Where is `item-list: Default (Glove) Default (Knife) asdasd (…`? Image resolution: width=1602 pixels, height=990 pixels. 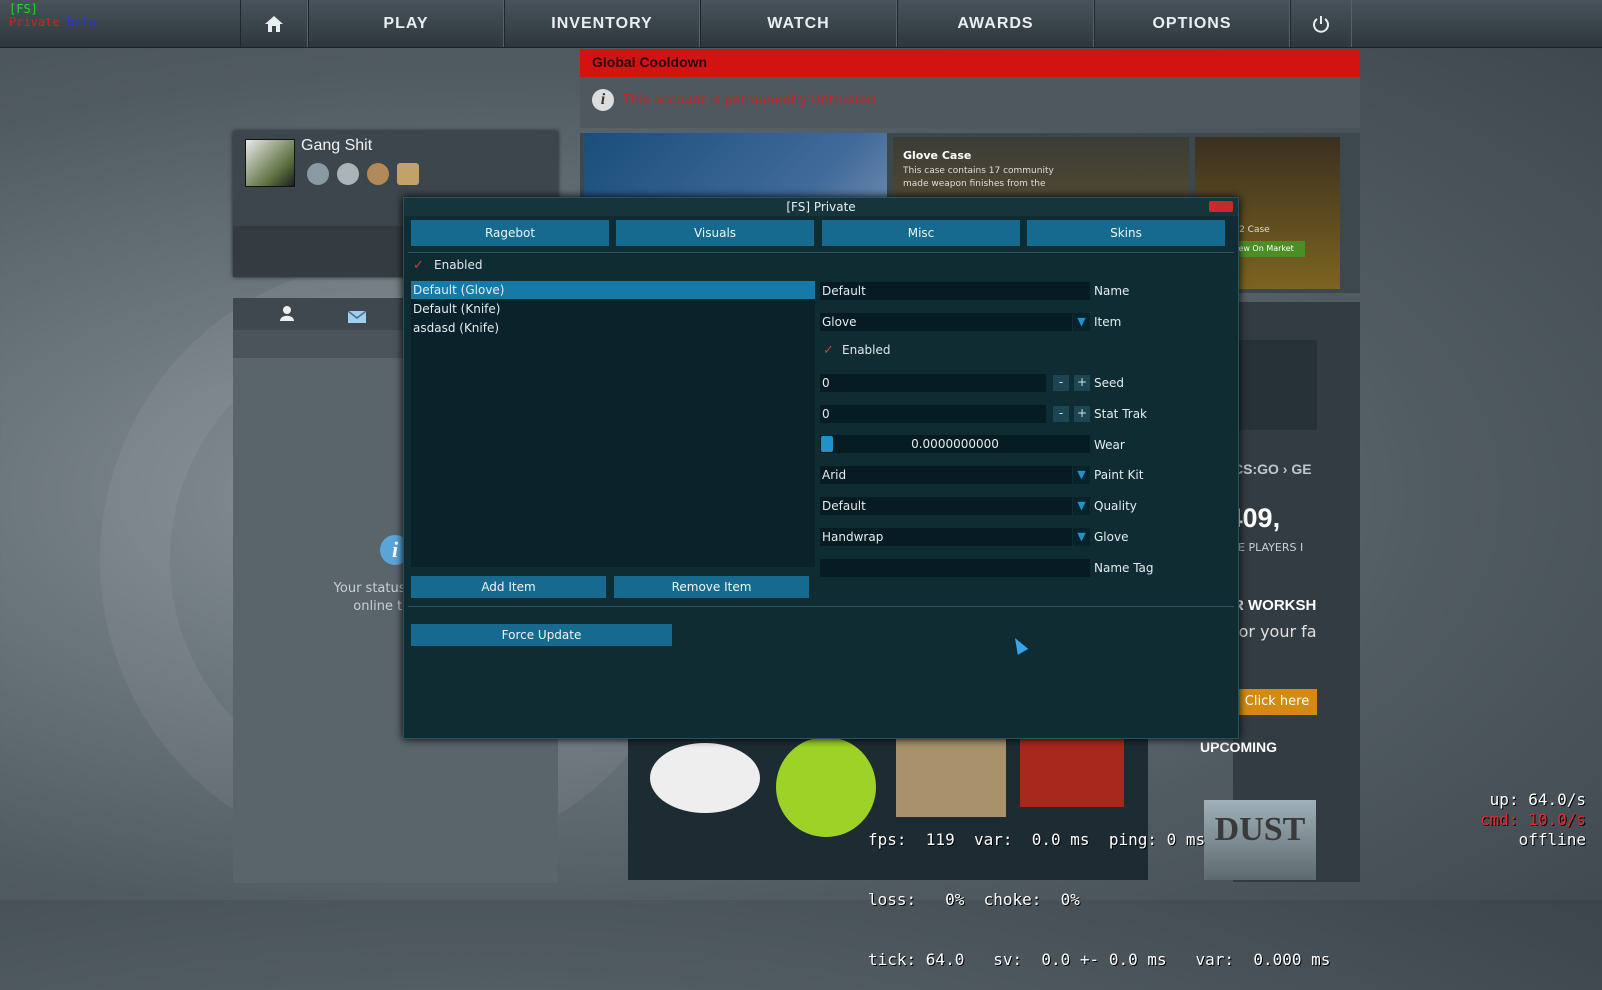 item-list: Default (Glove) Default (Knife) asdasd (… is located at coordinates (613, 424).